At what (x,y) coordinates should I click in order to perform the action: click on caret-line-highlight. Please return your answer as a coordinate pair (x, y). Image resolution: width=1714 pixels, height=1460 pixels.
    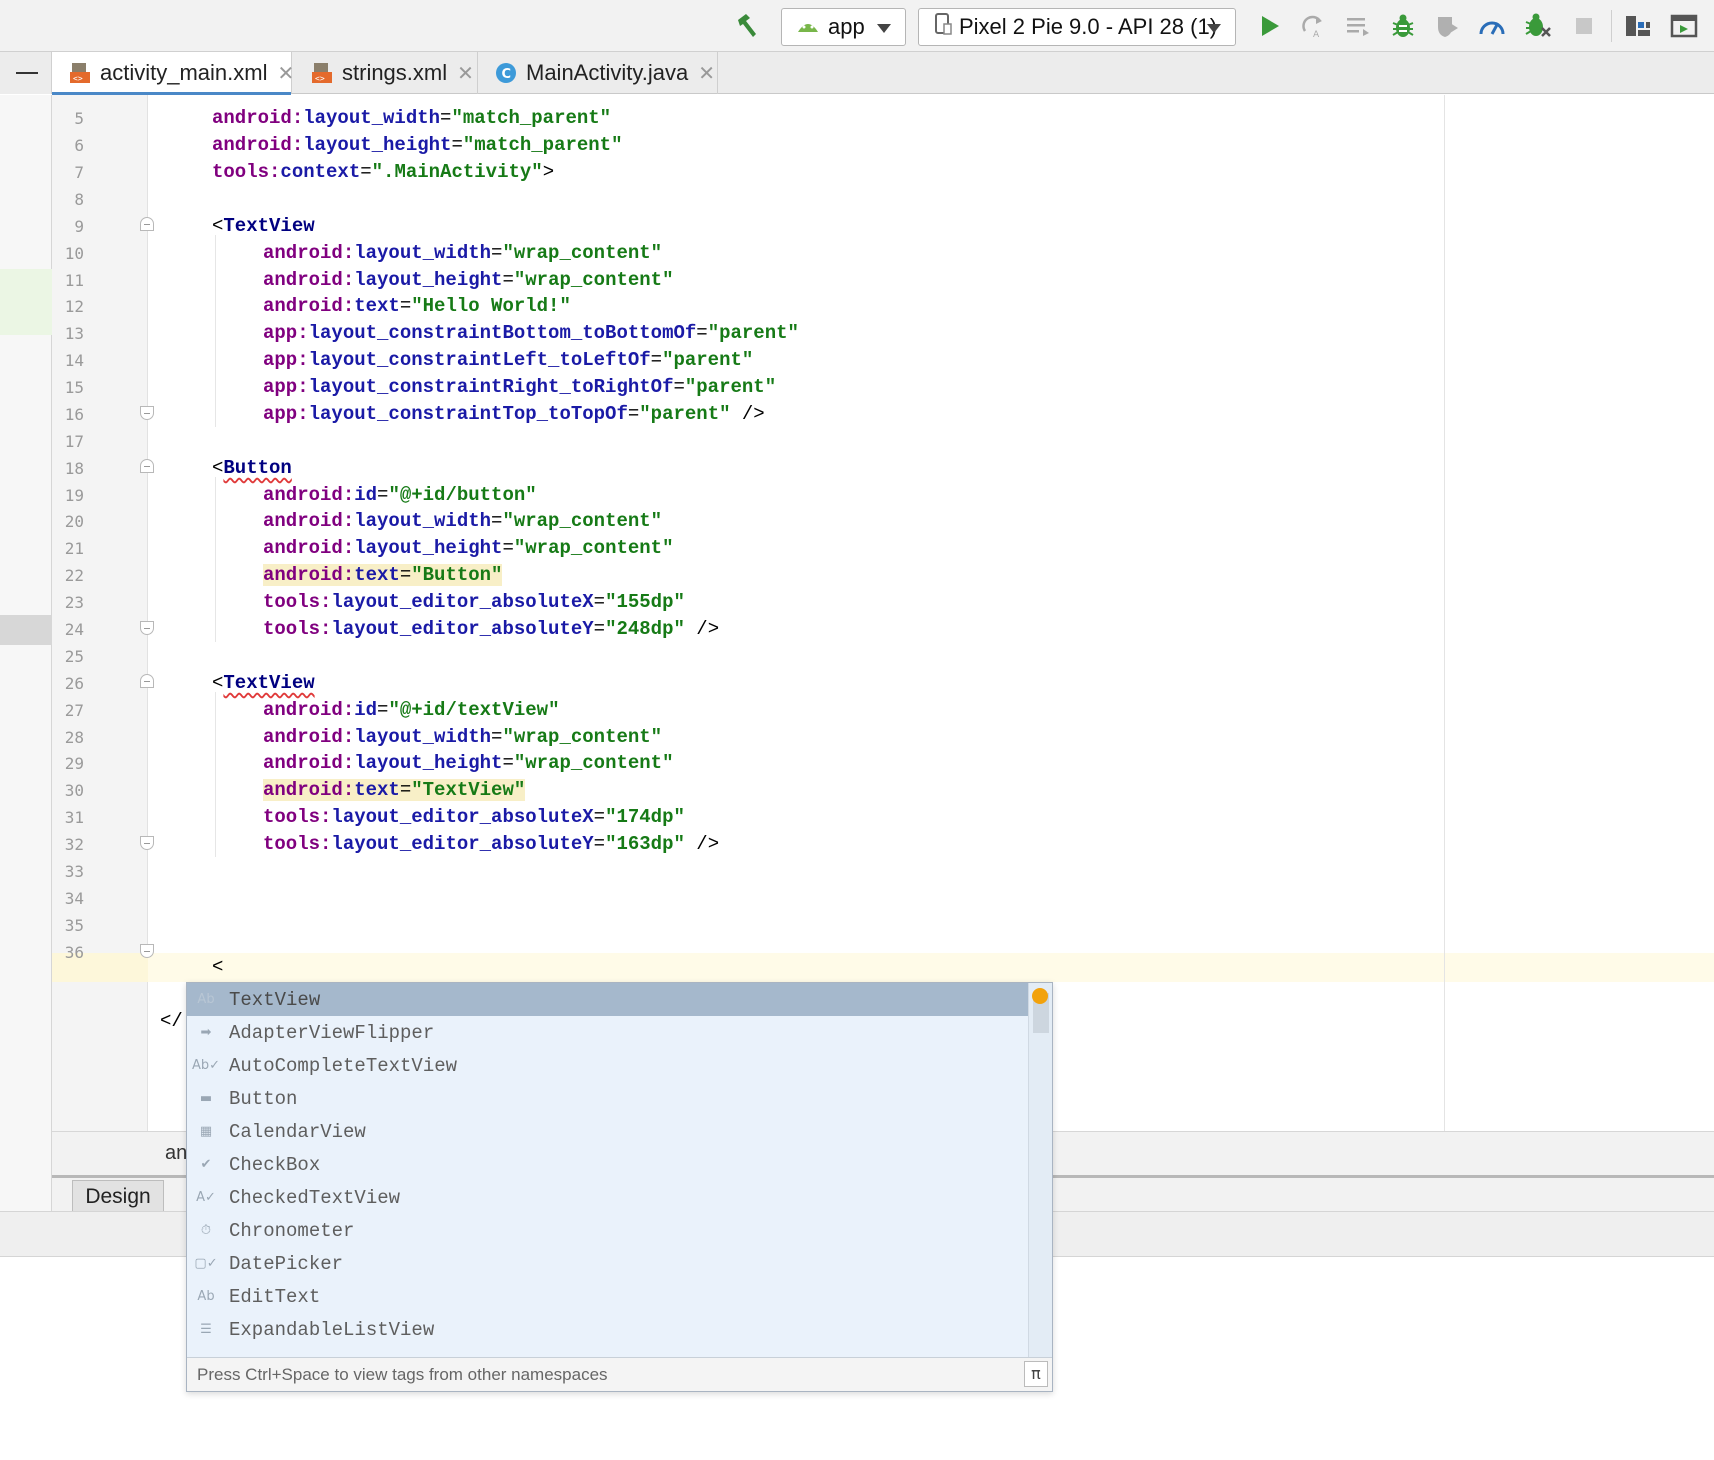
    Looking at the image, I should click on (931, 967).